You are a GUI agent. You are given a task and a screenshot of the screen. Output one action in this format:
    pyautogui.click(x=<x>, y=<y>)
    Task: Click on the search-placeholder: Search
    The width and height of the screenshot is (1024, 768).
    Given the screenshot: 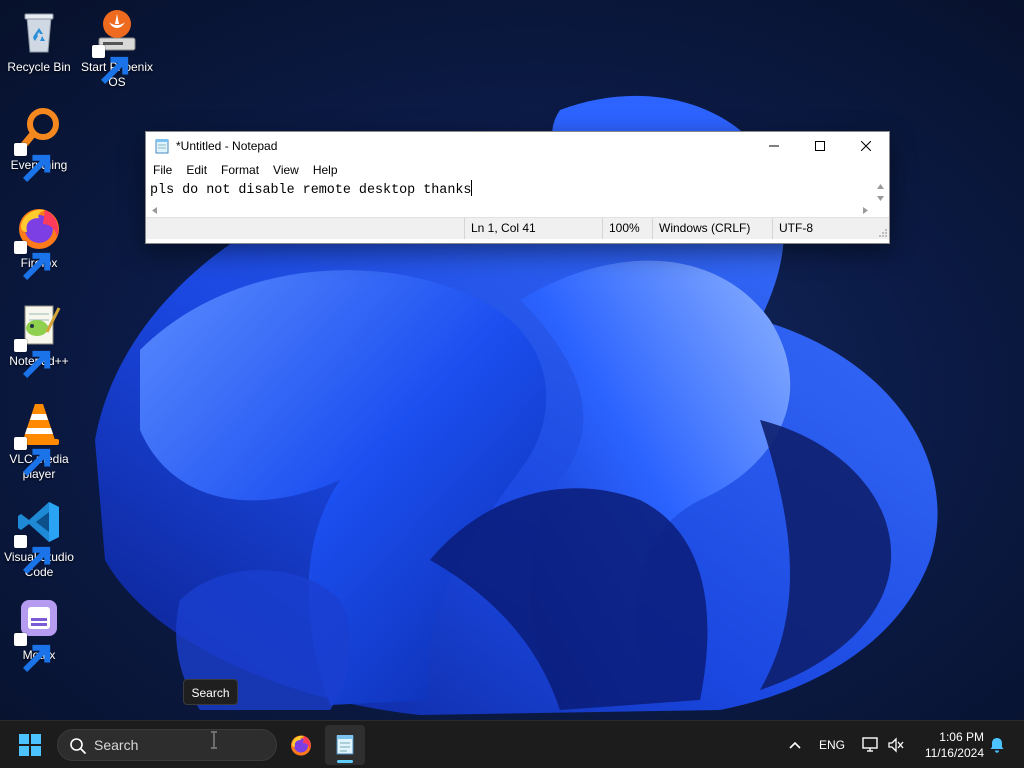 What is the action you would take?
    pyautogui.click(x=116, y=745)
    